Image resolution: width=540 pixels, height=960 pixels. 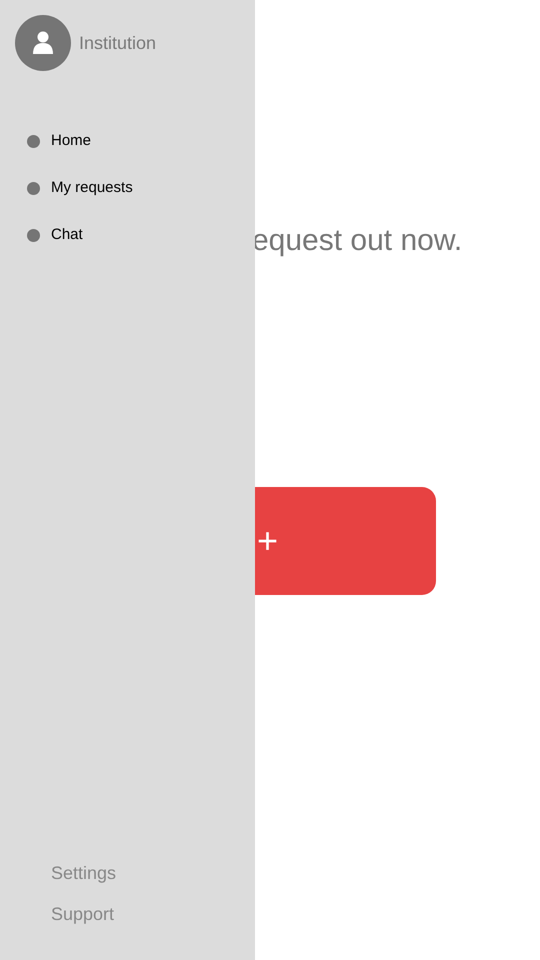 What do you see at coordinates (358, 241) in the screenshot?
I see `headline: equest out now.` at bounding box center [358, 241].